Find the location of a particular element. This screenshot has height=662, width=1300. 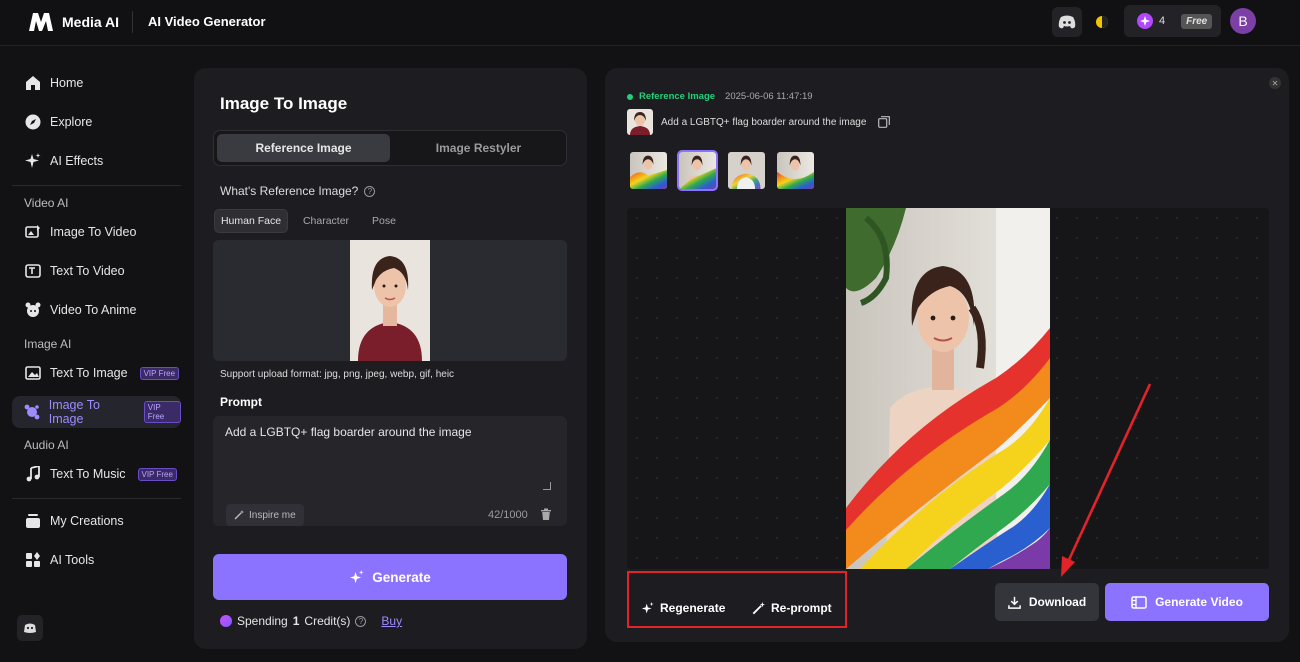

credit-count: 4 is located at coordinates (1162, 21).